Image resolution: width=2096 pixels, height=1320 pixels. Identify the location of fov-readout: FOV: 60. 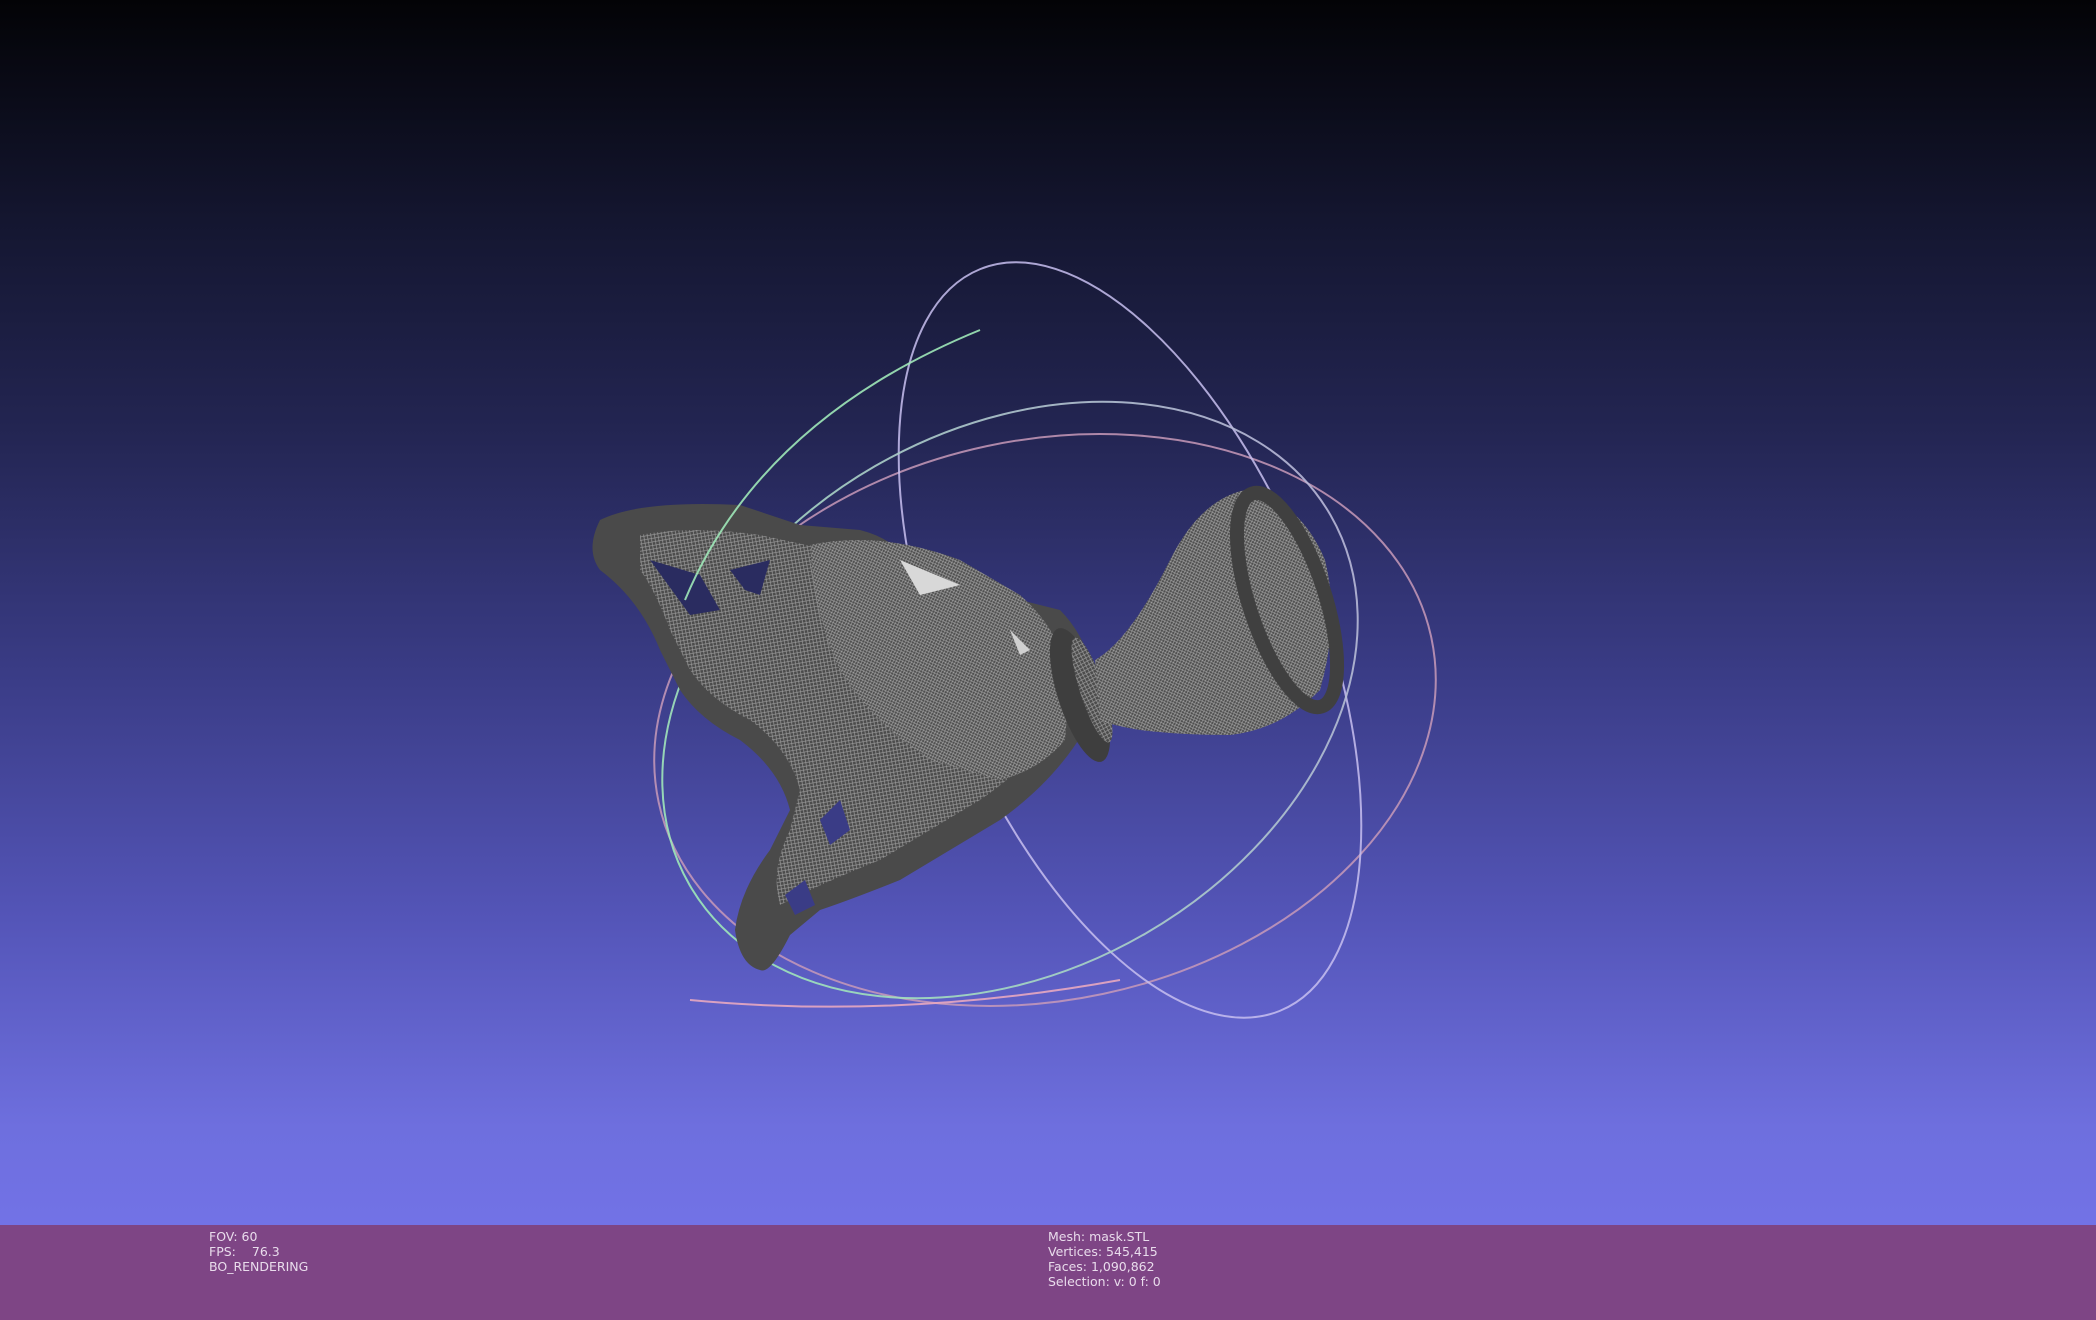
(258, 1236).